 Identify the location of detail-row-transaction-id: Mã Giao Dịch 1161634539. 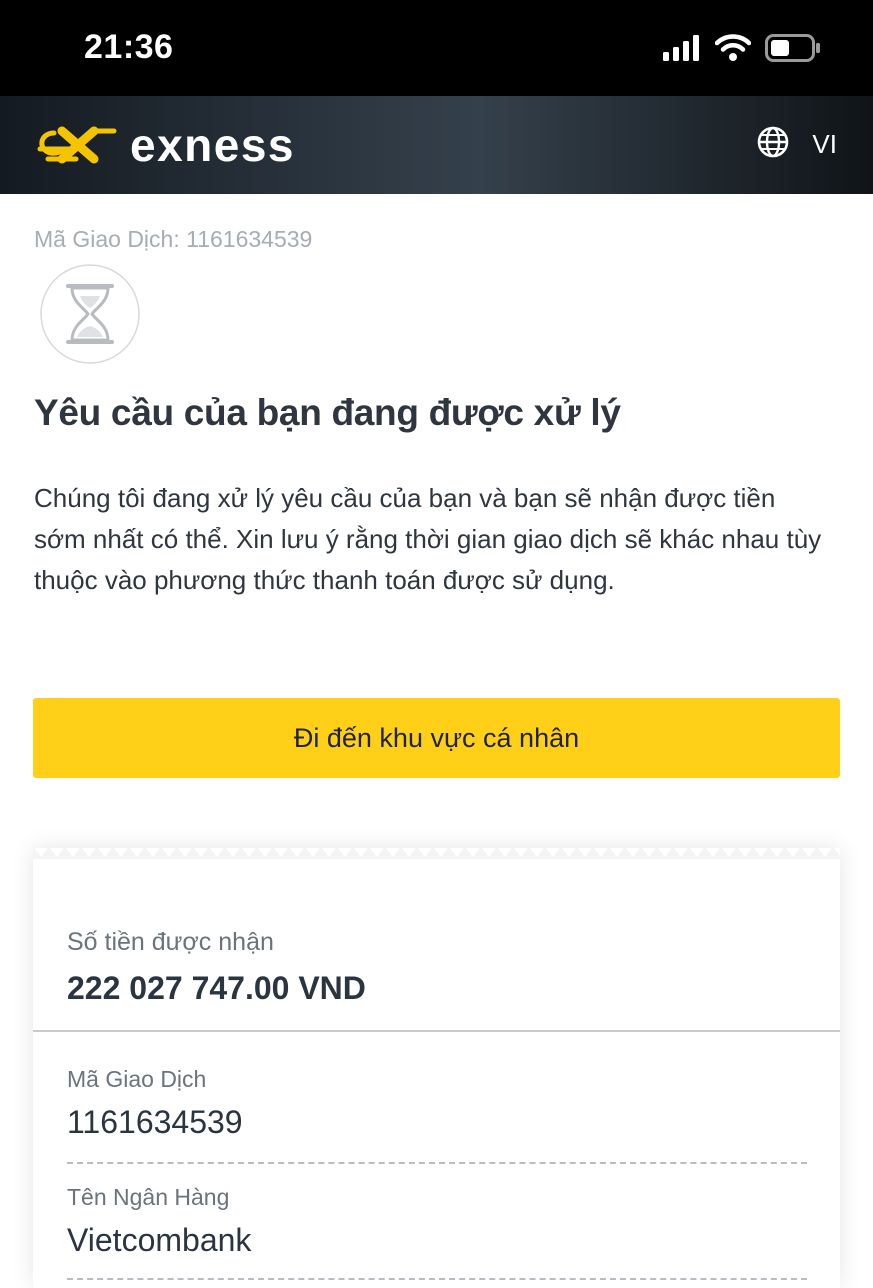
(437, 1111).